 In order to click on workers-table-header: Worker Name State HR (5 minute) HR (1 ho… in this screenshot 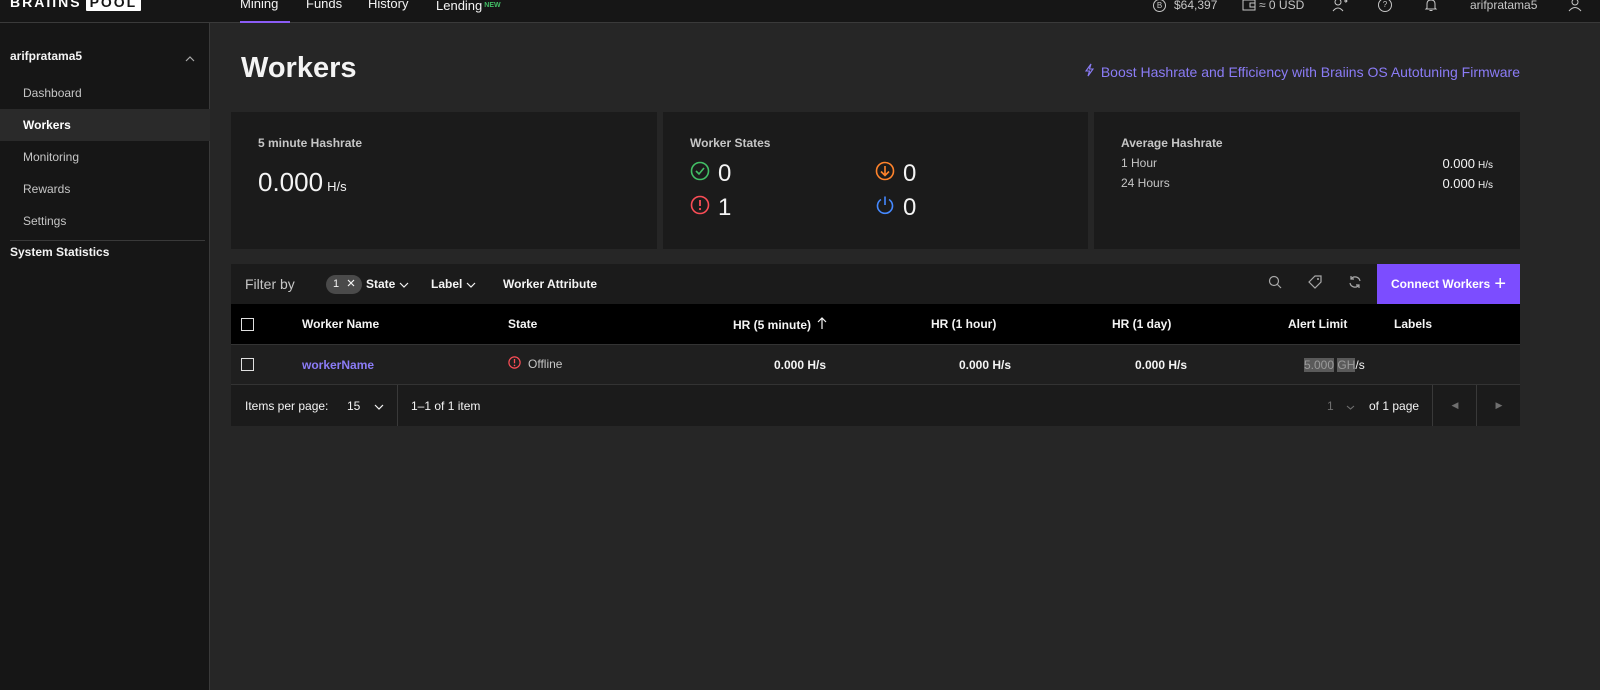, I will do `click(875, 324)`.